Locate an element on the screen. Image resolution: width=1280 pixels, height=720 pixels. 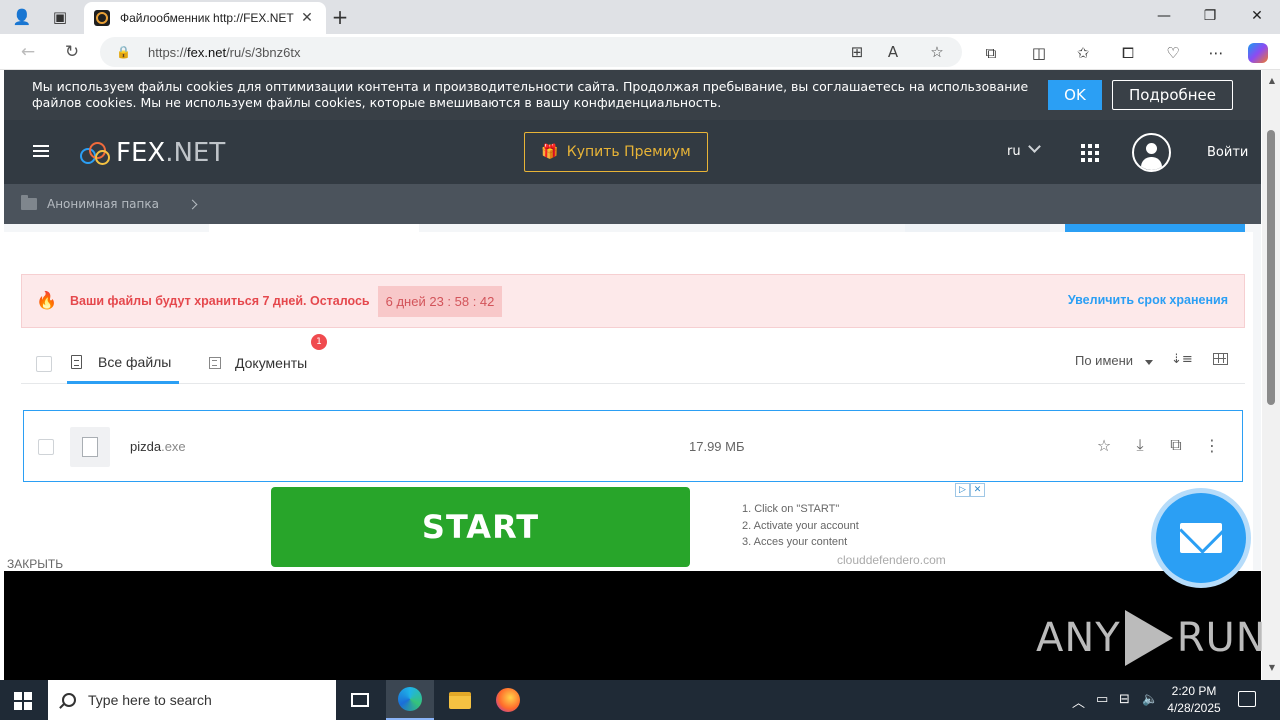
breadcrumb-folder: Анонимная папка is located at coordinates (103, 204).